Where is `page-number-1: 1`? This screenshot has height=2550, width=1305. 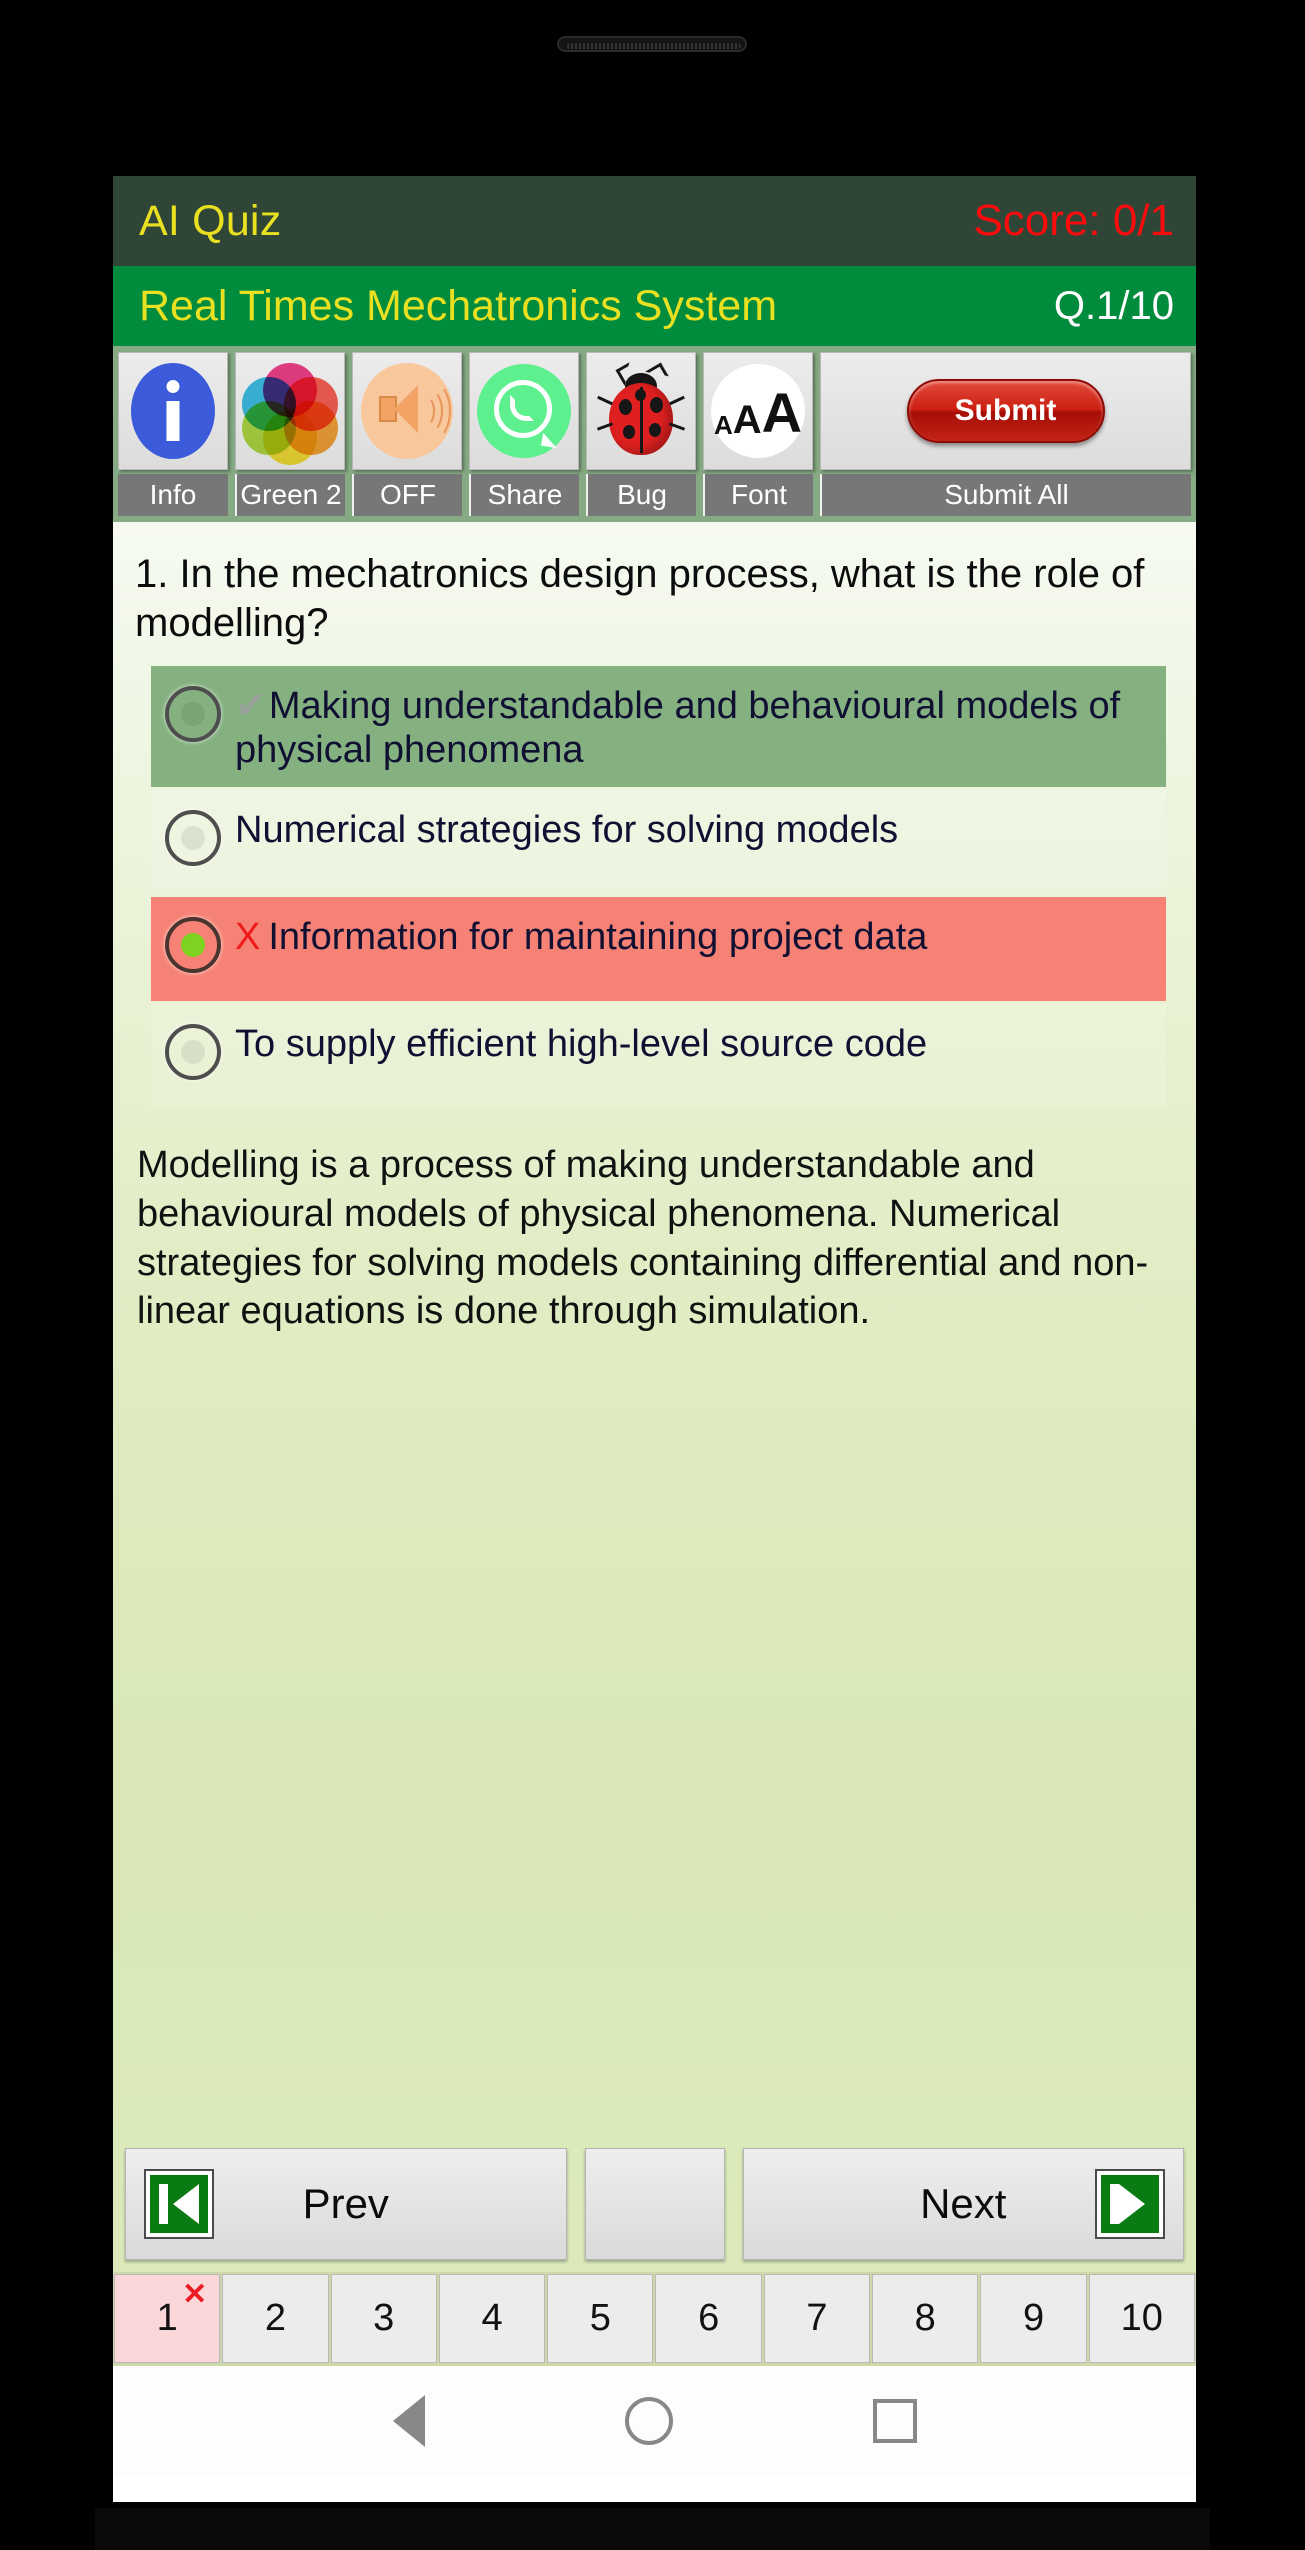
page-number-1: 1 is located at coordinates (167, 2318).